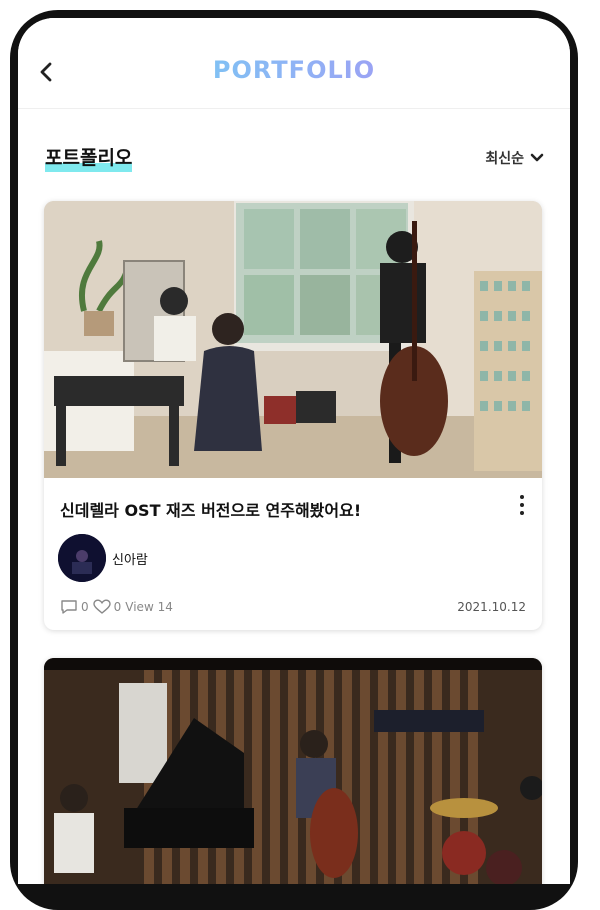  I want to click on more-options-button, so click(522, 505).